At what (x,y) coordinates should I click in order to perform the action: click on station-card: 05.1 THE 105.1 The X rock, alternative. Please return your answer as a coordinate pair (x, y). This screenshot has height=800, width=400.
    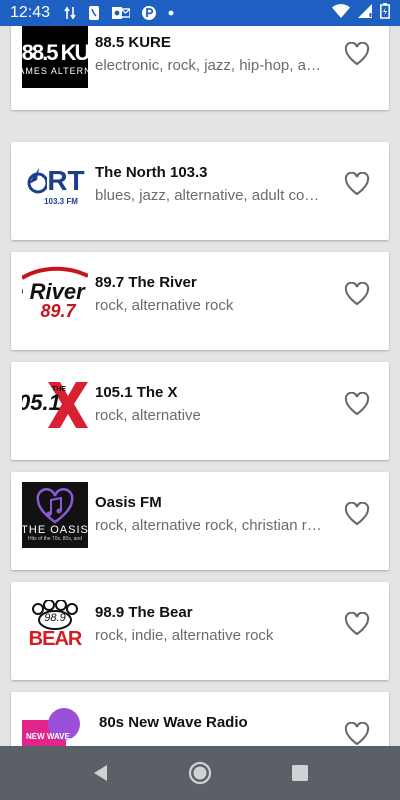
    Looking at the image, I should click on (200, 411).